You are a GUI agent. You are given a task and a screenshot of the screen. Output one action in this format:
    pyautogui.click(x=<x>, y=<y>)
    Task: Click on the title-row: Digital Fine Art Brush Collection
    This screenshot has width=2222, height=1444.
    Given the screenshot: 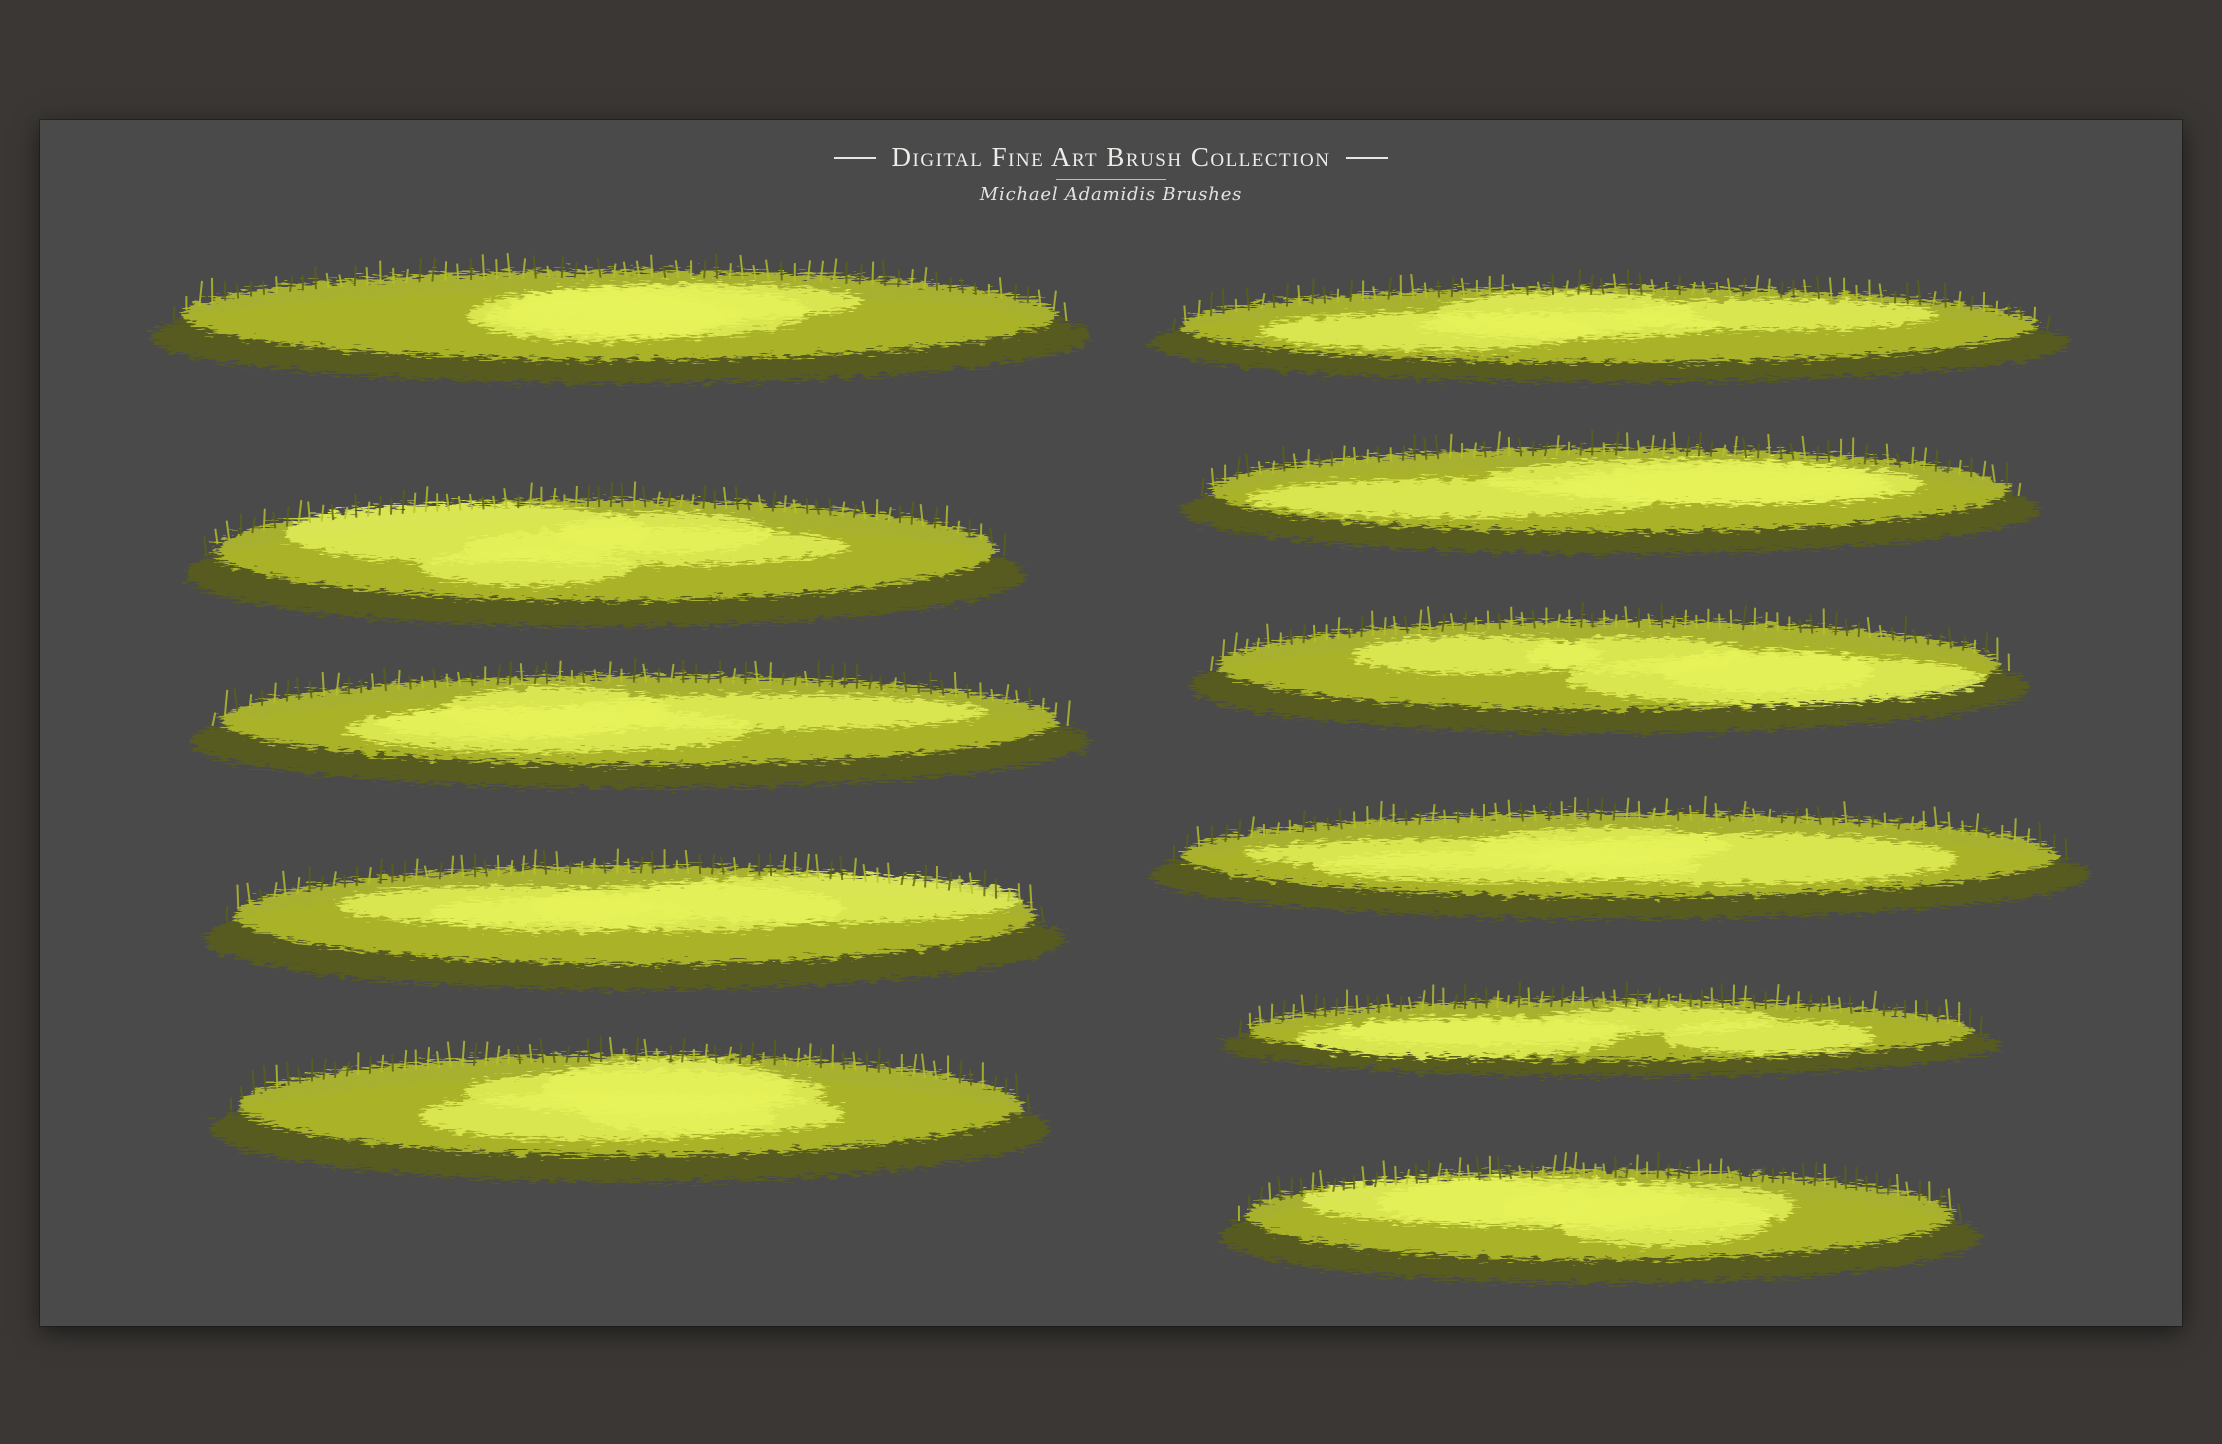 What is the action you would take?
    pyautogui.click(x=1111, y=157)
    